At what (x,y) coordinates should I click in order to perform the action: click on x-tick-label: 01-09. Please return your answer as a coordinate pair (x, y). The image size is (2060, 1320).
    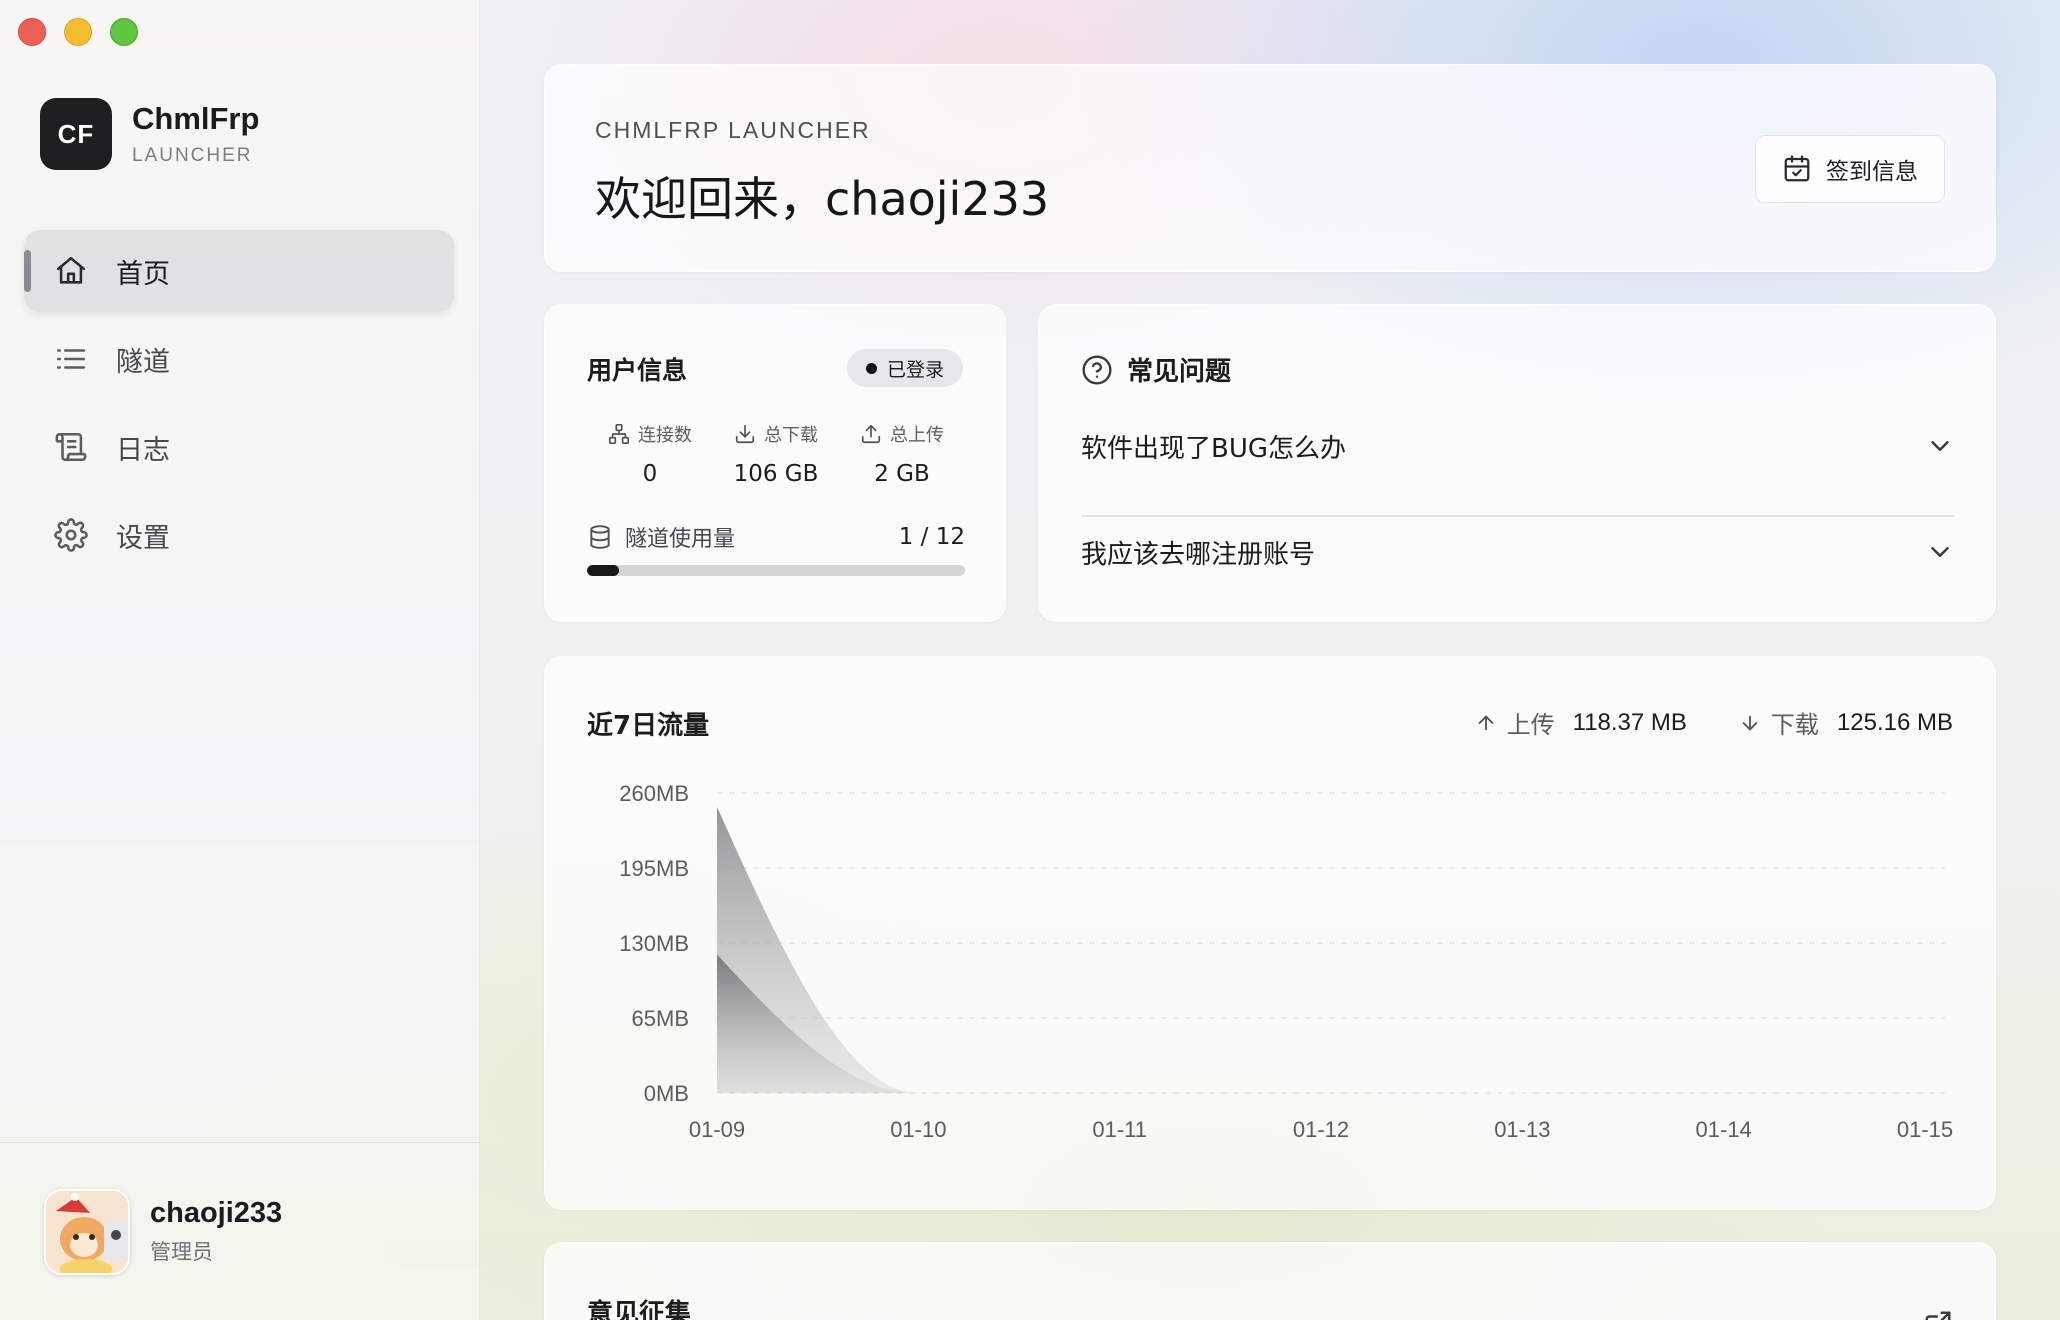
    Looking at the image, I should click on (717, 1129).